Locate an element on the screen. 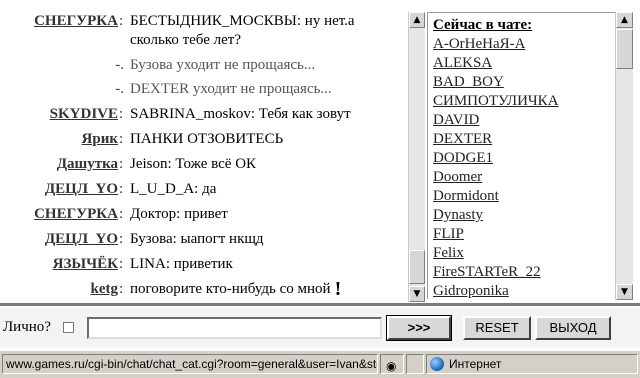 The image size is (640, 378). user-item: Dormidont is located at coordinates (466, 196).